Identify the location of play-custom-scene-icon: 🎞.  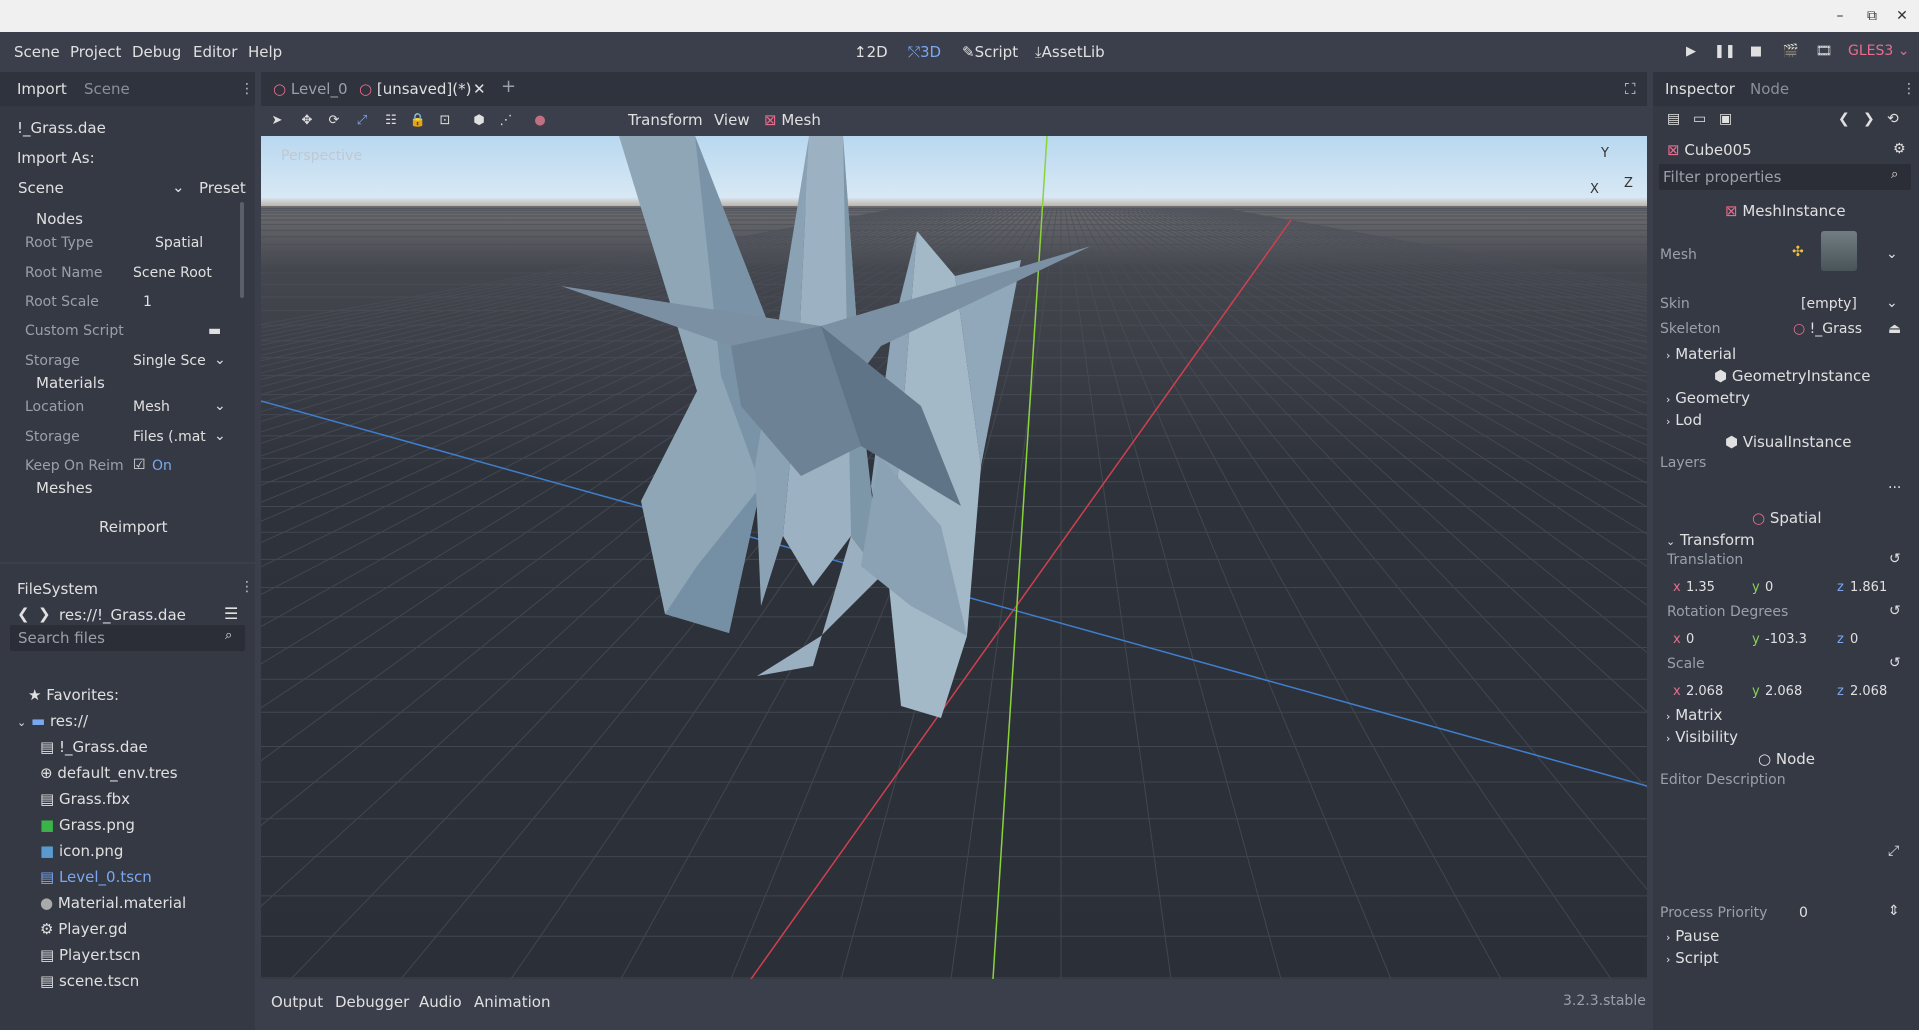
(1824, 52).